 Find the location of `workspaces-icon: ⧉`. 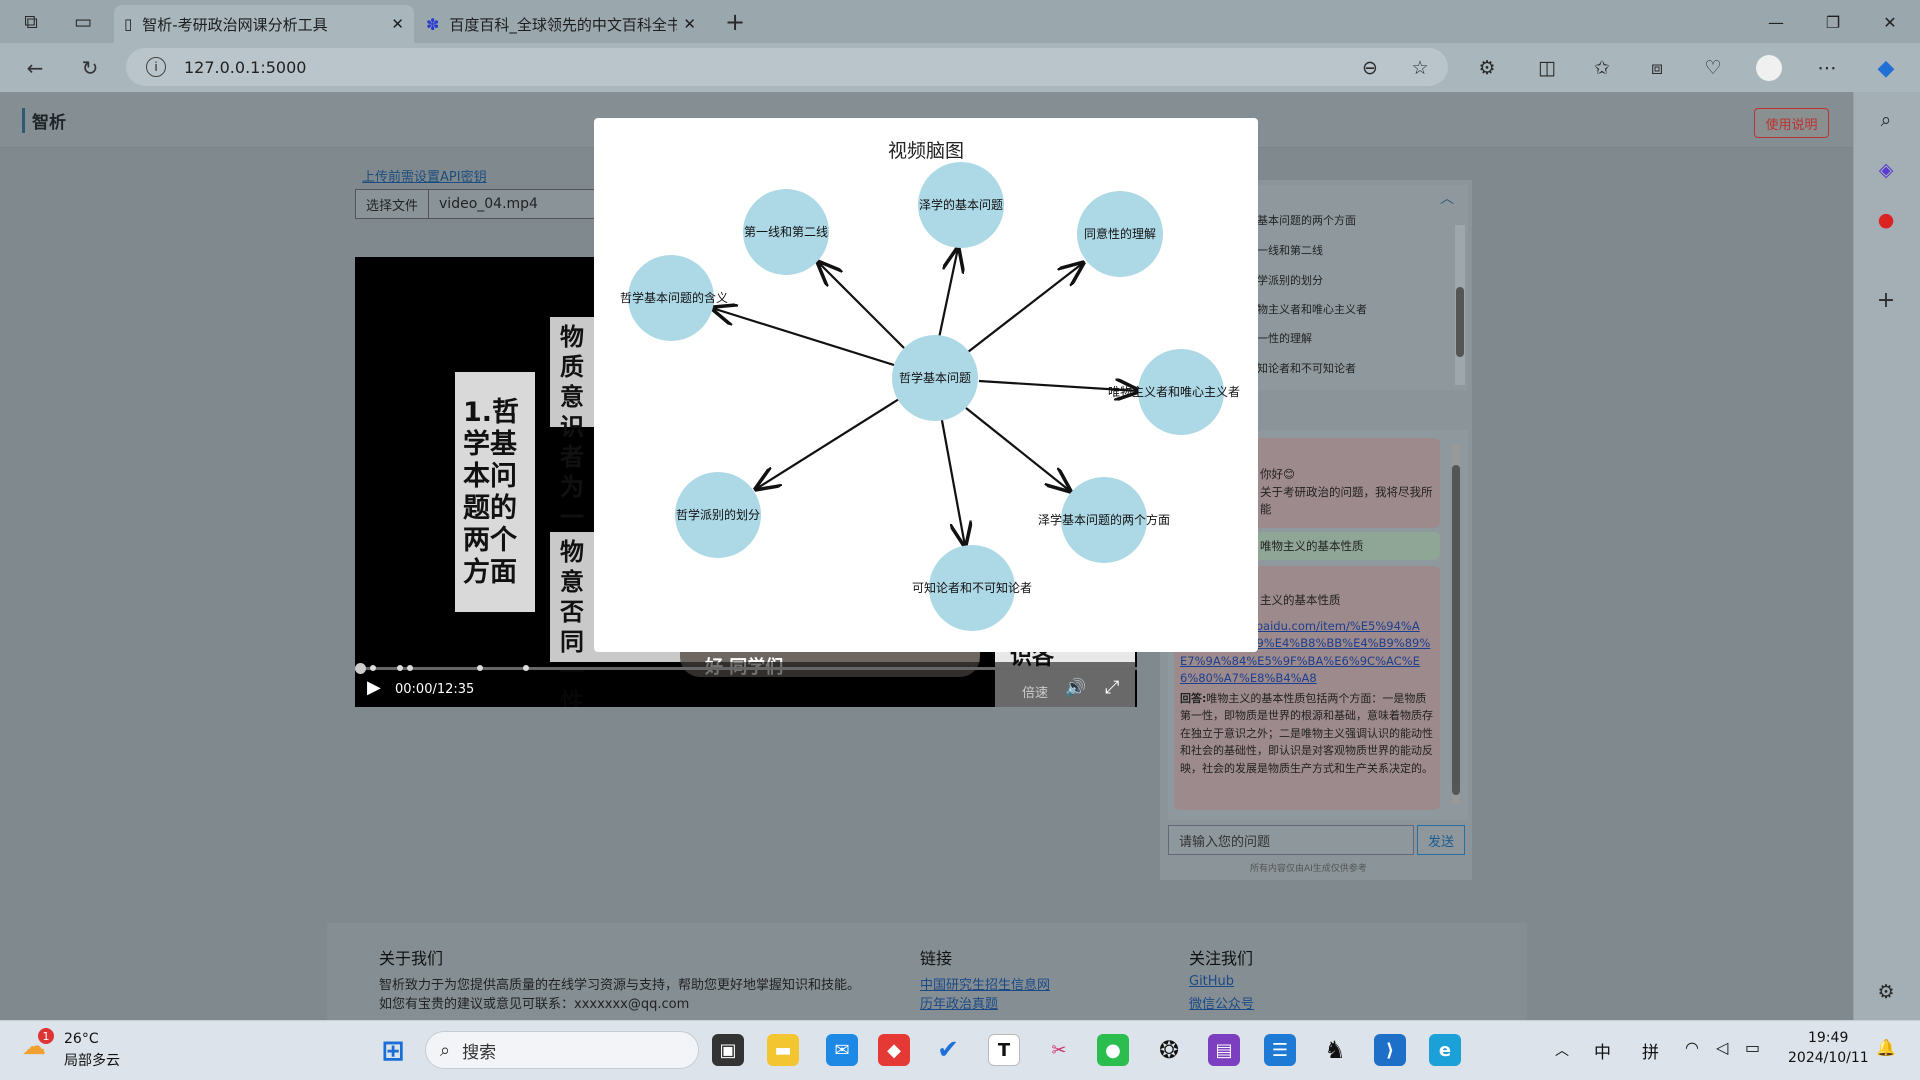

workspaces-icon: ⧉ is located at coordinates (31, 22).